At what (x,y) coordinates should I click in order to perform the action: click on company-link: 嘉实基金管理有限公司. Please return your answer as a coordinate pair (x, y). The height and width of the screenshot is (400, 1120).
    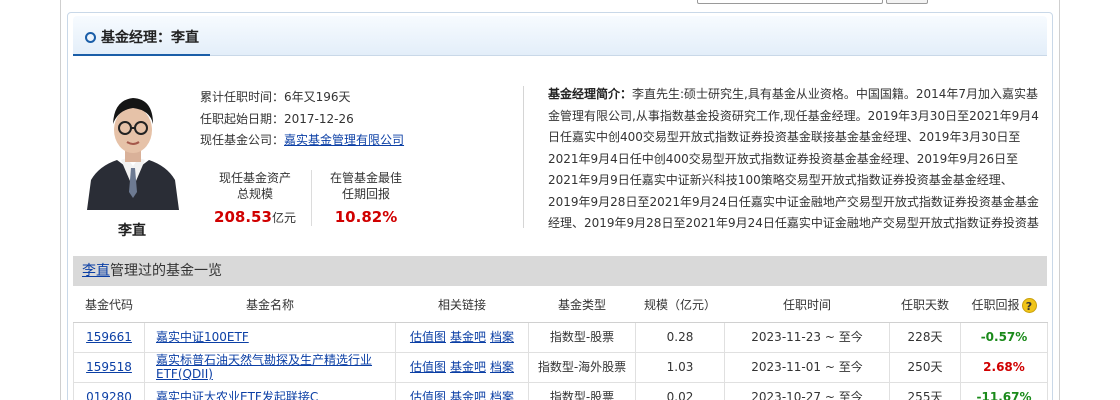
    Looking at the image, I should click on (344, 140).